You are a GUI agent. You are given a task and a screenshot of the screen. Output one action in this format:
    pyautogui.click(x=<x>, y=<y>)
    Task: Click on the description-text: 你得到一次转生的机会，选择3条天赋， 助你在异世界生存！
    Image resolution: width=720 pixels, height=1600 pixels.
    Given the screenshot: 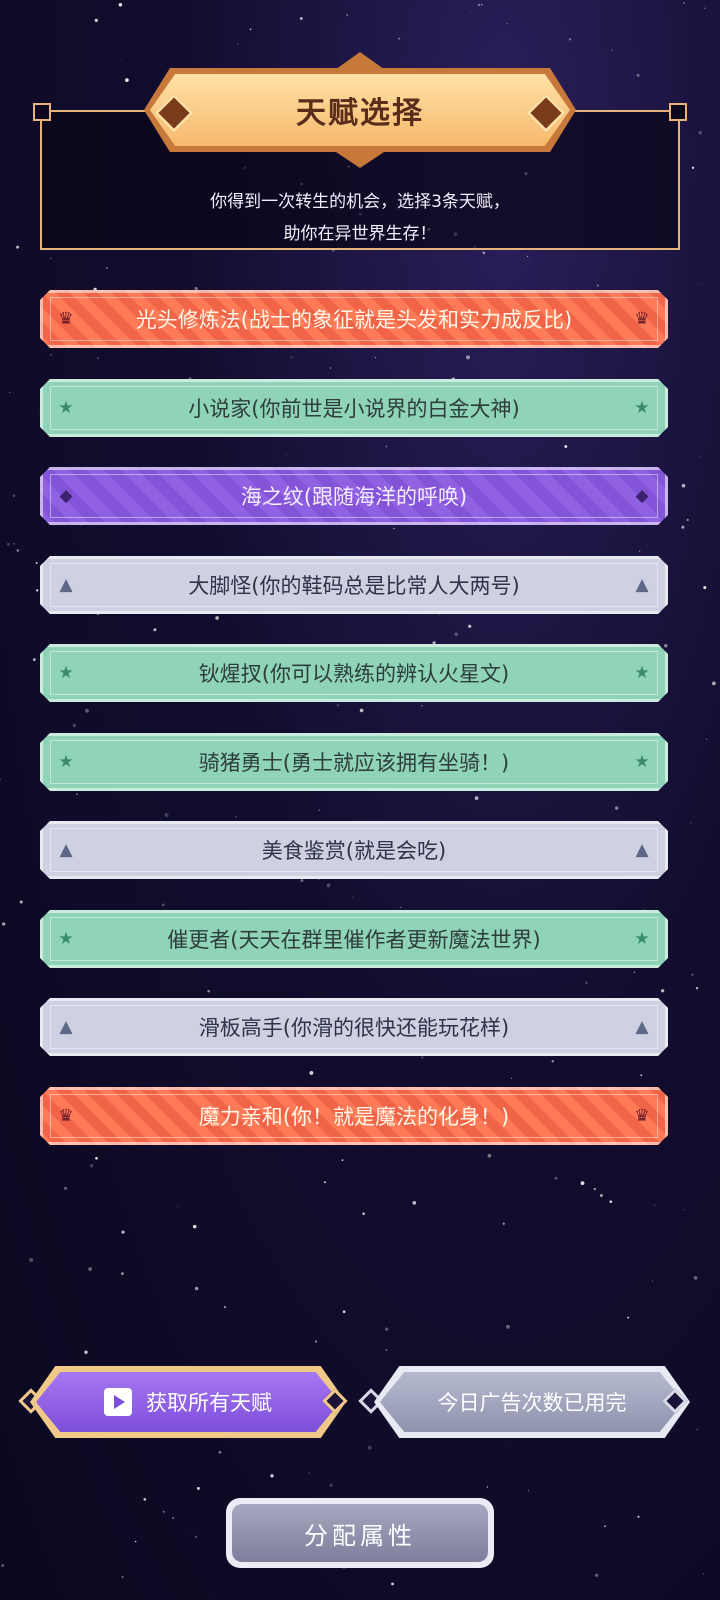 What is the action you would take?
    pyautogui.click(x=360, y=218)
    